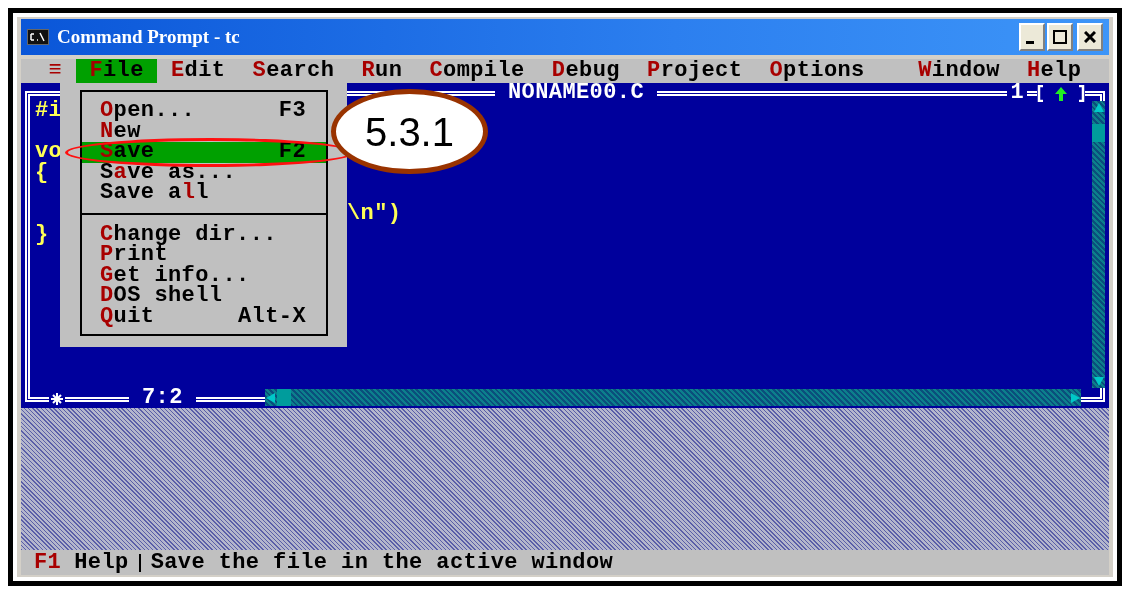 Image resolution: width=1130 pixels, height=594 pixels. Describe the element at coordinates (292, 111) in the screenshot. I see `shortcut-key: F3` at that location.